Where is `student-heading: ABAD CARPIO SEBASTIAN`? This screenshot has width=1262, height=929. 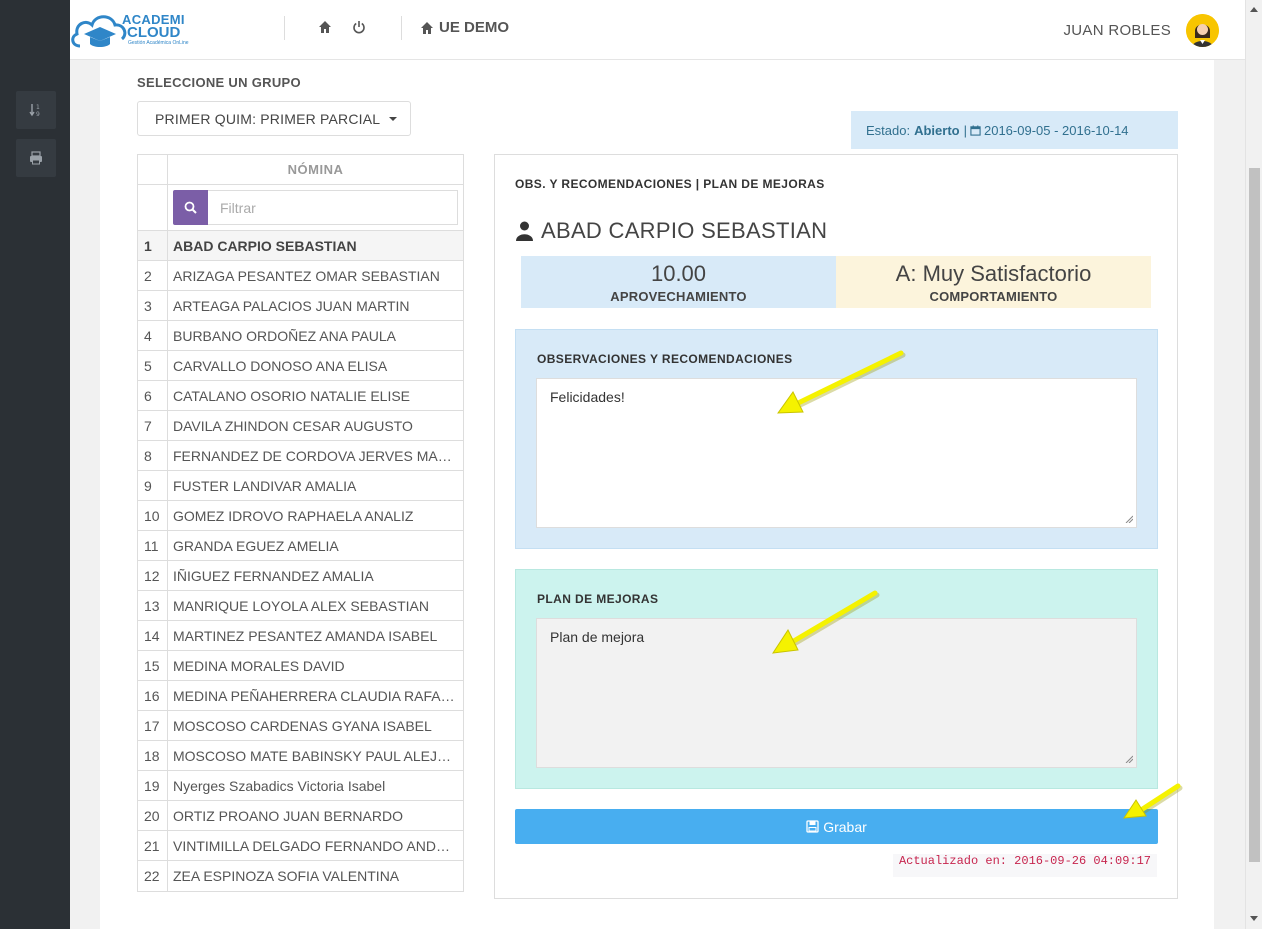 student-heading: ABAD CARPIO SEBASTIAN is located at coordinates (671, 231).